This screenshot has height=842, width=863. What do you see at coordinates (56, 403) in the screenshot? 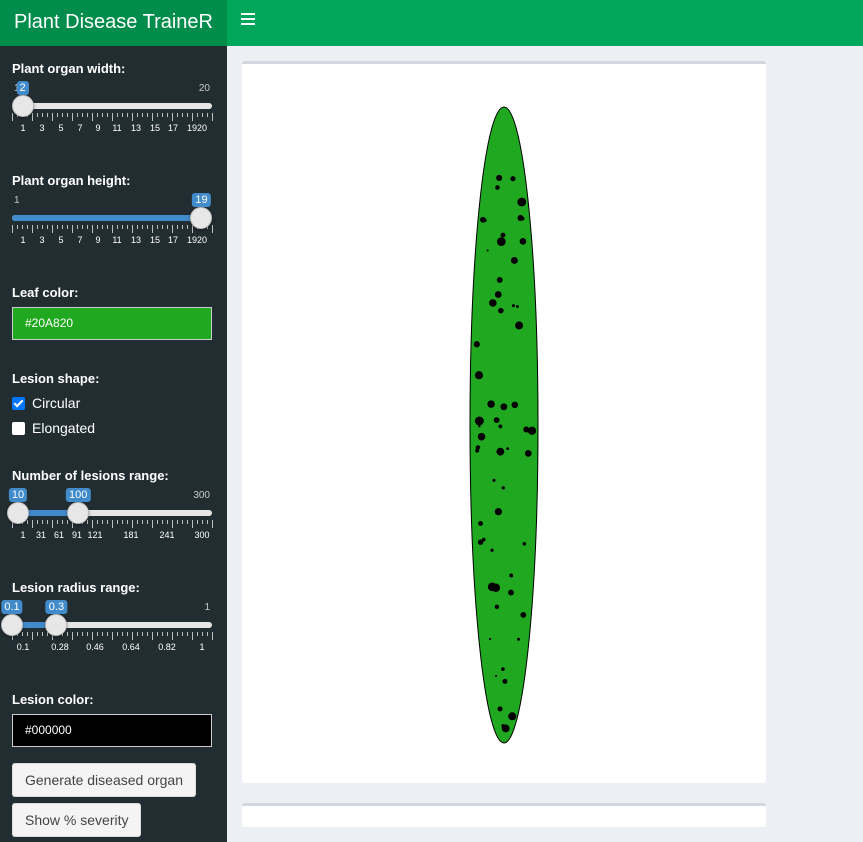
I see `checkbox-circular-label: Circular` at bounding box center [56, 403].